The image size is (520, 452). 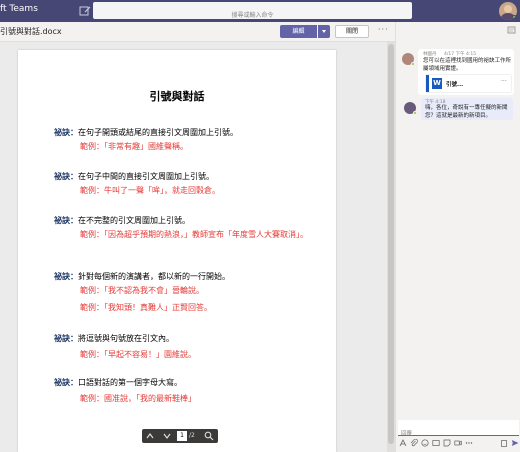 I want to click on tip-text: 針對每個新的演講者，都以新的一行開始。, so click(x=154, y=276).